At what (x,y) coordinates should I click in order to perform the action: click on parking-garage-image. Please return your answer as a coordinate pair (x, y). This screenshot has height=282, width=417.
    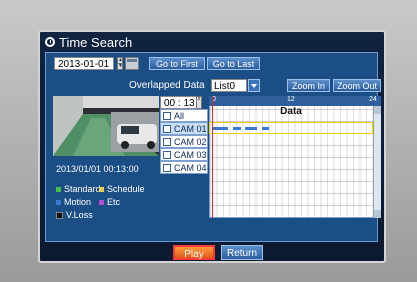
    Looking at the image, I should click on (106, 126).